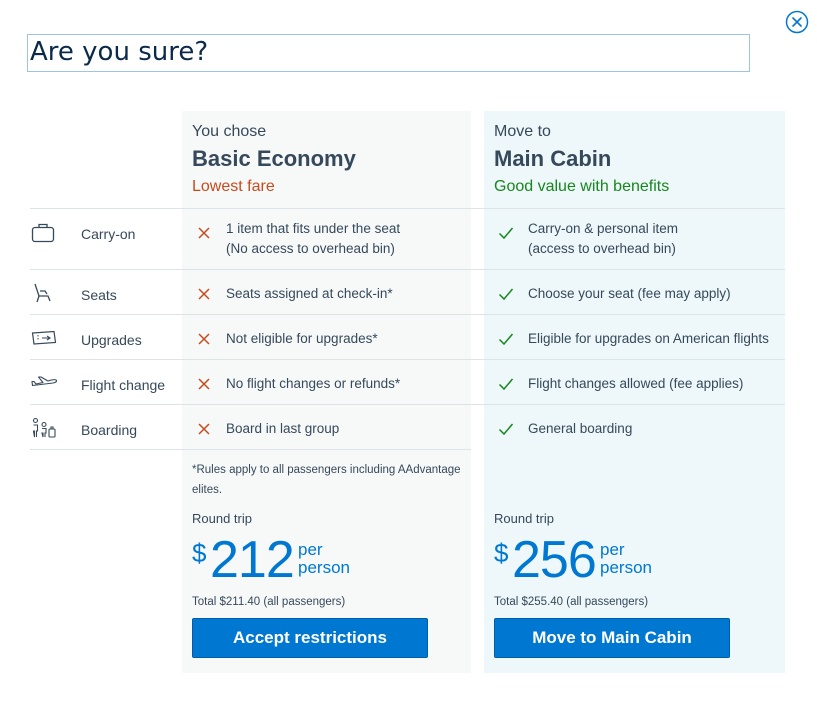  What do you see at coordinates (310, 638) in the screenshot?
I see `accept-restrictions-button: Accept restrictions` at bounding box center [310, 638].